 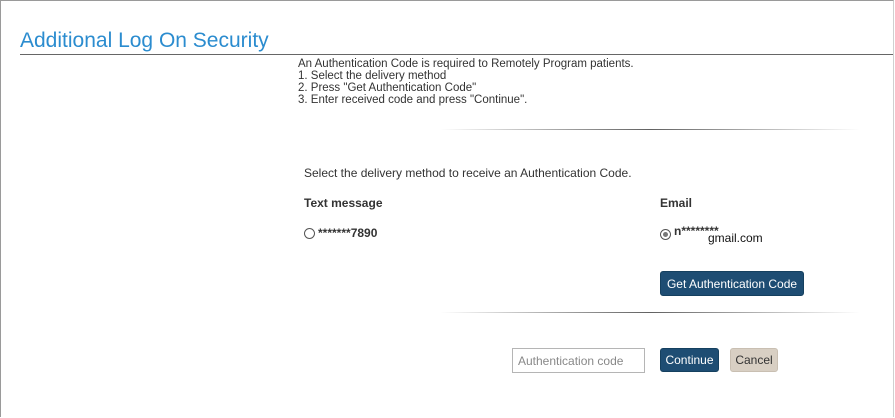 I want to click on continue-button: Continue, so click(x=689, y=360).